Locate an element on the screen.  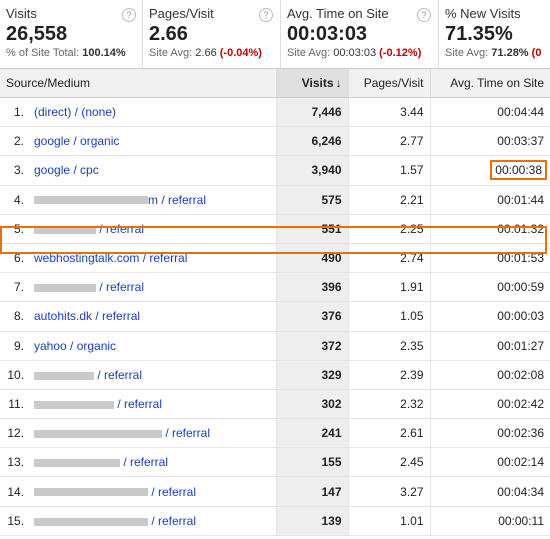
table-row: 14. / referral 147 3.27 00:04:34 is located at coordinates (275, 491).